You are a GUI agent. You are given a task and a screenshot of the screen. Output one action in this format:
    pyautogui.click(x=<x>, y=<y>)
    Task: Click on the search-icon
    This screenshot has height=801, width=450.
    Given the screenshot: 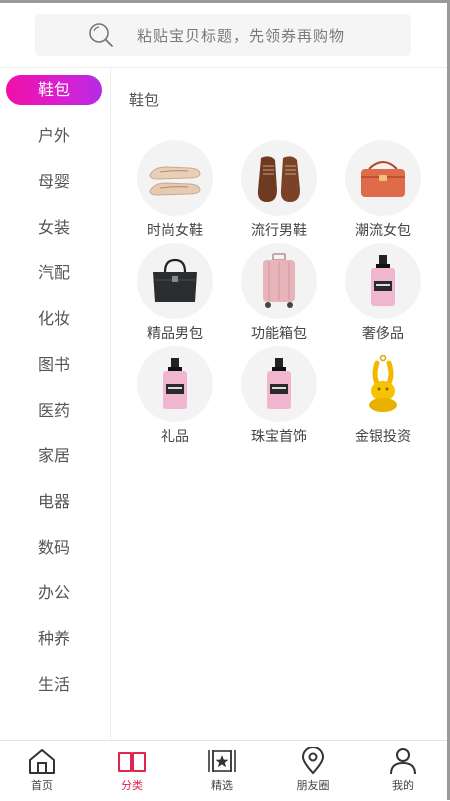 What is the action you would take?
    pyautogui.click(x=101, y=35)
    